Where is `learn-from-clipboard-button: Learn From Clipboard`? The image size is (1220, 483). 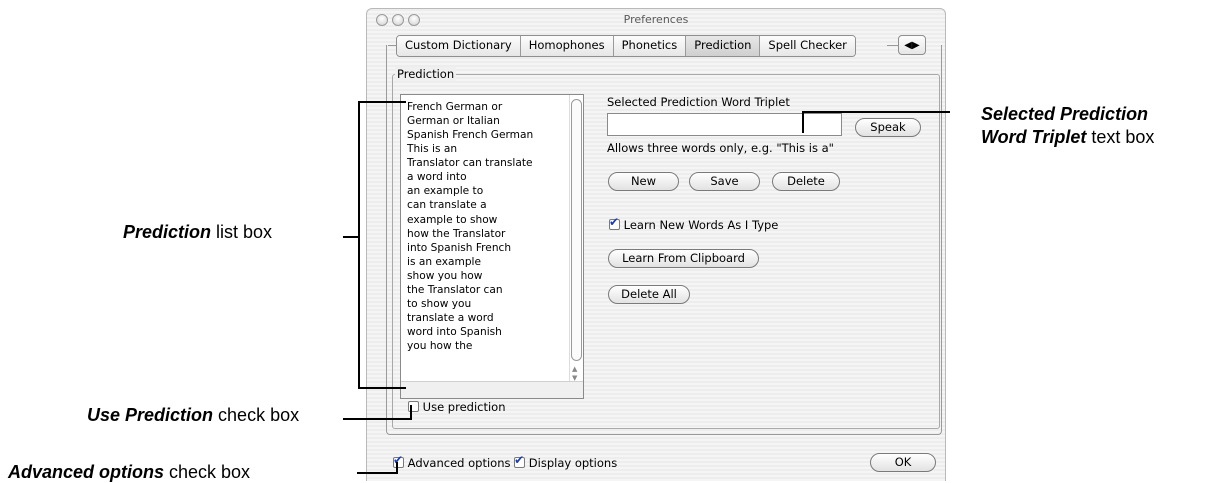 learn-from-clipboard-button: Learn From Clipboard is located at coordinates (683, 258).